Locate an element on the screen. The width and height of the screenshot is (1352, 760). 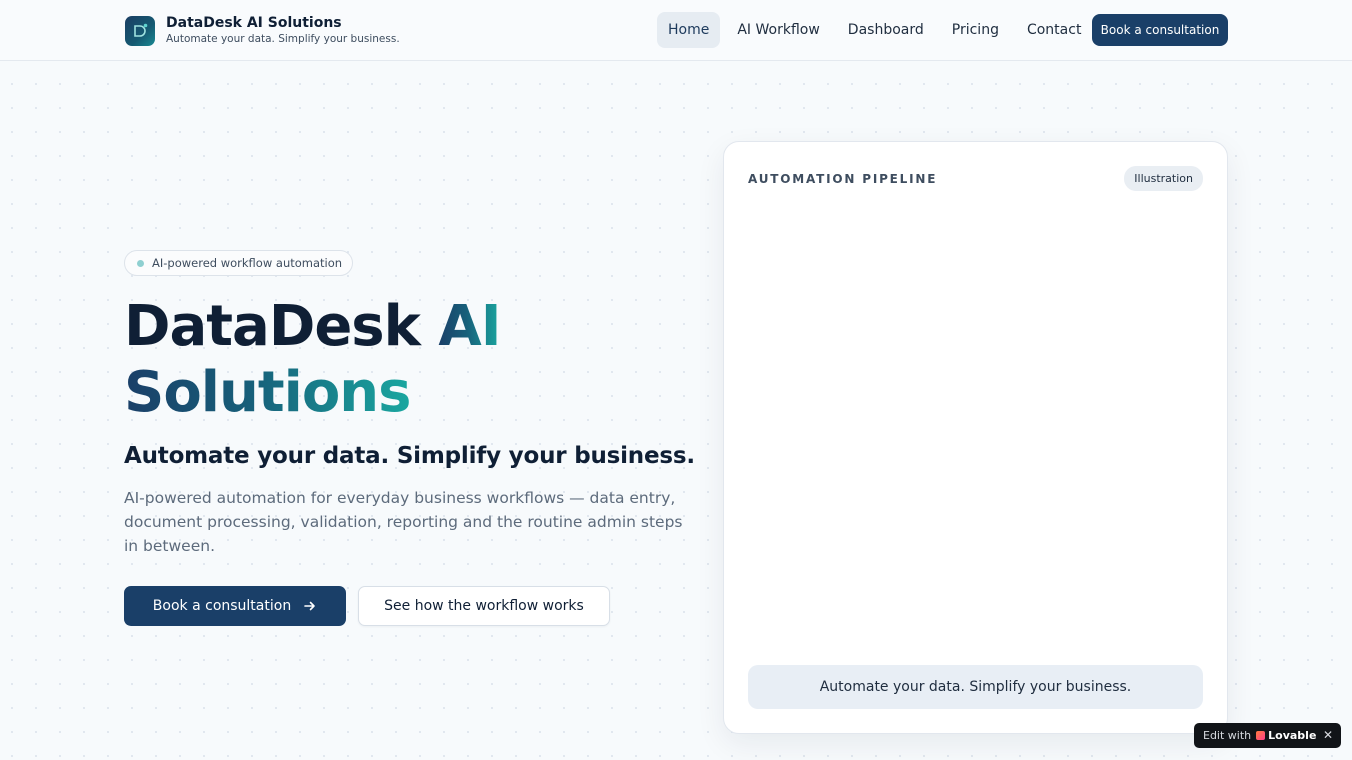
hero-title-accent-solutions: Solutions is located at coordinates (268, 392).